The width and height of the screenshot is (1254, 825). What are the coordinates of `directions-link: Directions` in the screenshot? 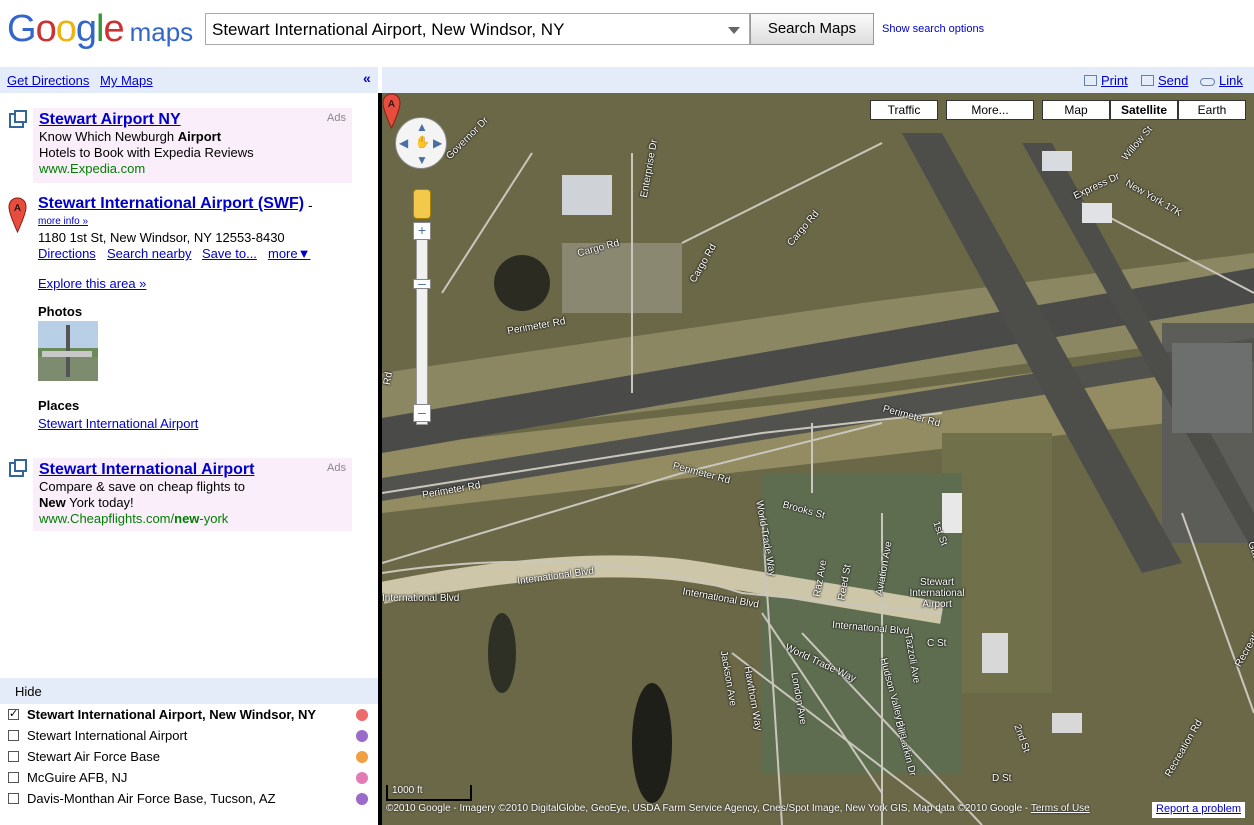 It's located at (67, 253).